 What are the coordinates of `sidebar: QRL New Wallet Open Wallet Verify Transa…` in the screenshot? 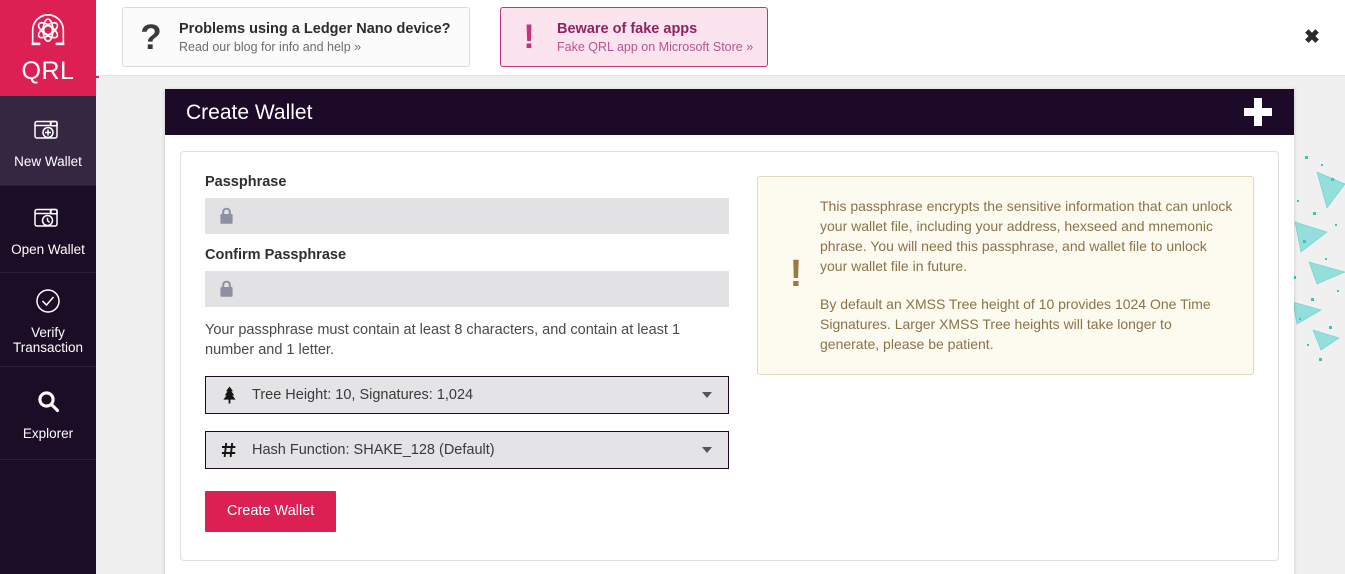 It's located at (48, 287).